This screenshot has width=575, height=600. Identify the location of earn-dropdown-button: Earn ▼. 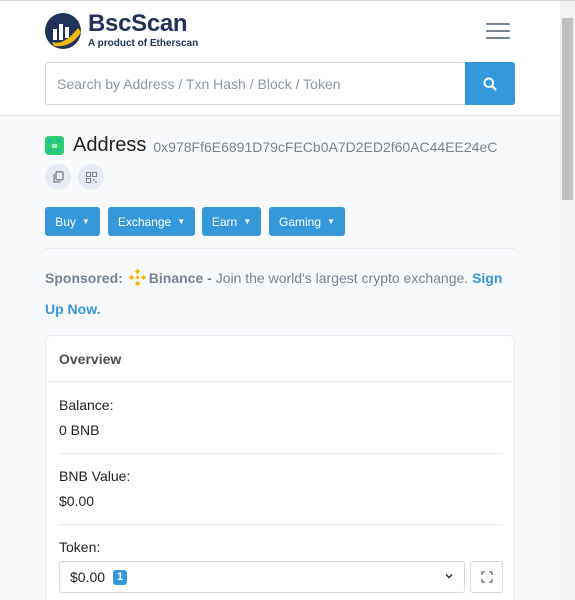
(231, 221).